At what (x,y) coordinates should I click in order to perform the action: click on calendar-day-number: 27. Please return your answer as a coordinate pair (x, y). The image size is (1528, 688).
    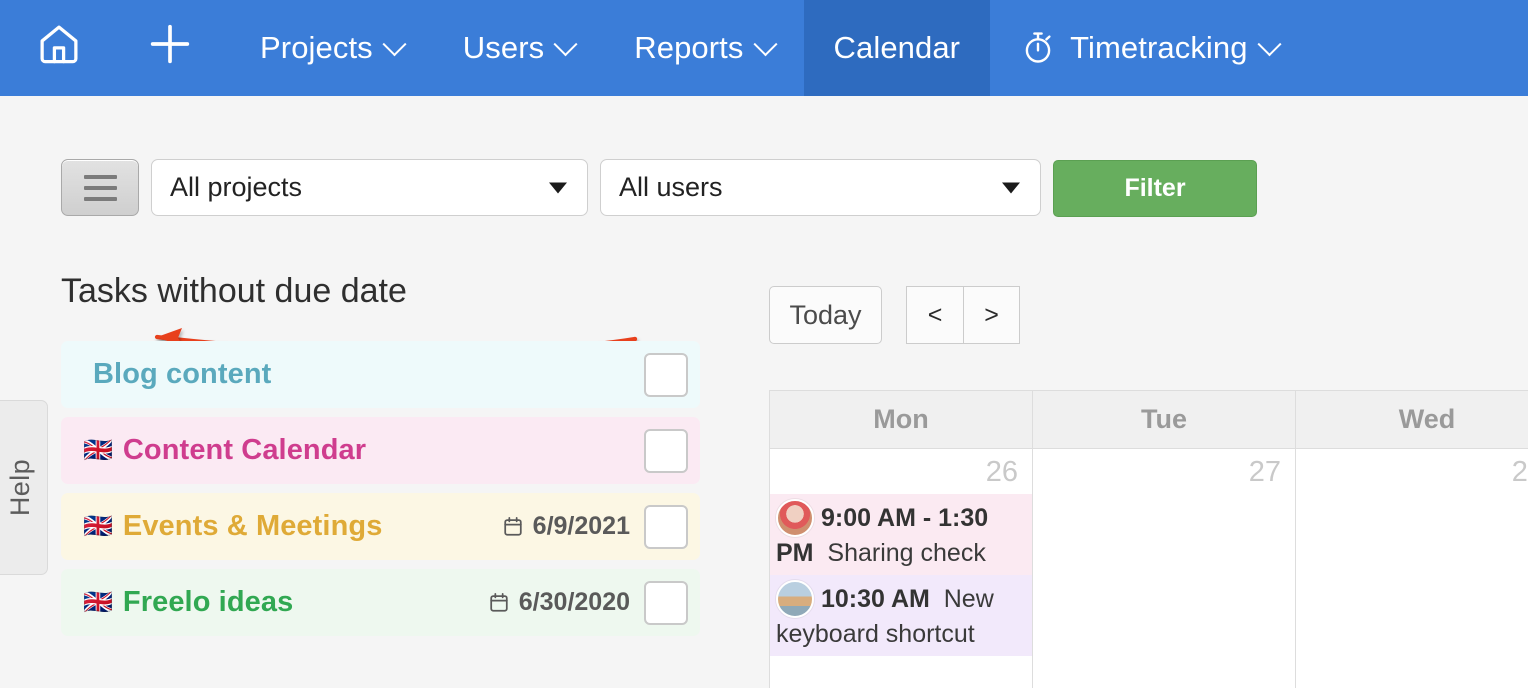
    Looking at the image, I should click on (1264, 472).